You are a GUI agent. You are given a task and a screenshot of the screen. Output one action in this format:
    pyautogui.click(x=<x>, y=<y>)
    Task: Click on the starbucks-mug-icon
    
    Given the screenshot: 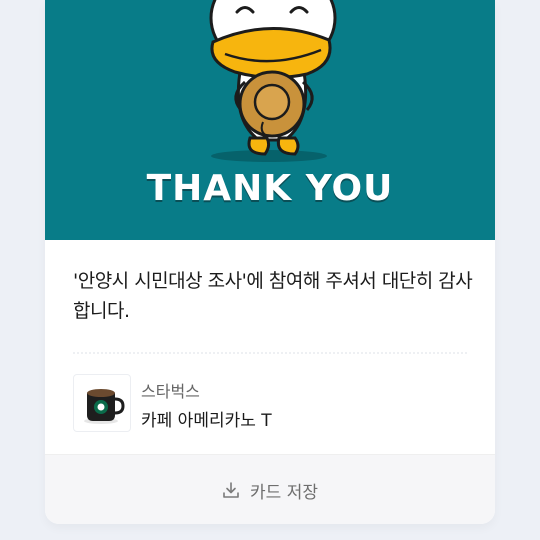 What is the action you would take?
    pyautogui.click(x=102, y=403)
    